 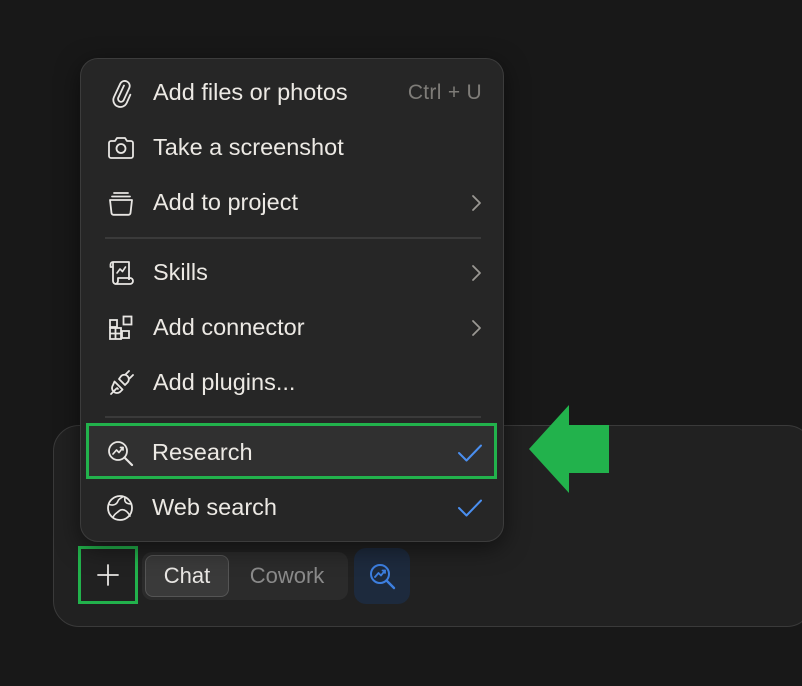 What do you see at coordinates (229, 327) in the screenshot?
I see `menu-item-label: Add connector` at bounding box center [229, 327].